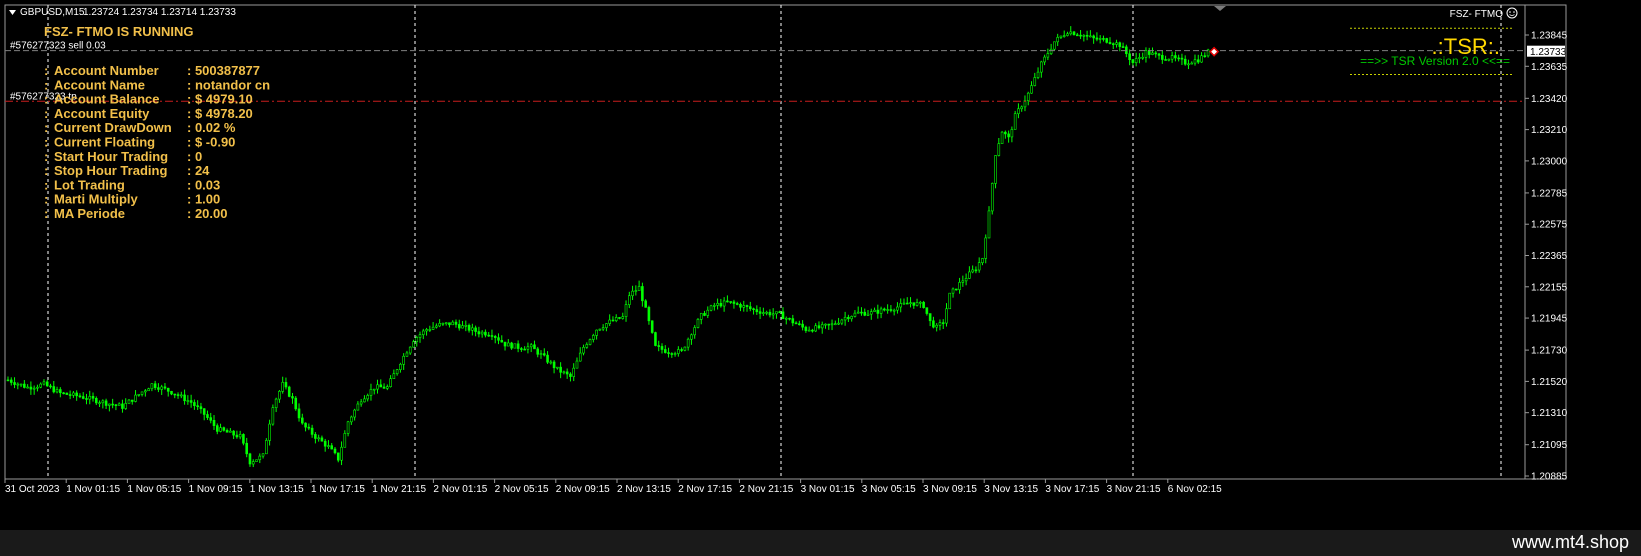 The height and width of the screenshot is (556, 1641). Describe the element at coordinates (106, 99) in the screenshot. I see `info-row-label: Account Balance` at that location.